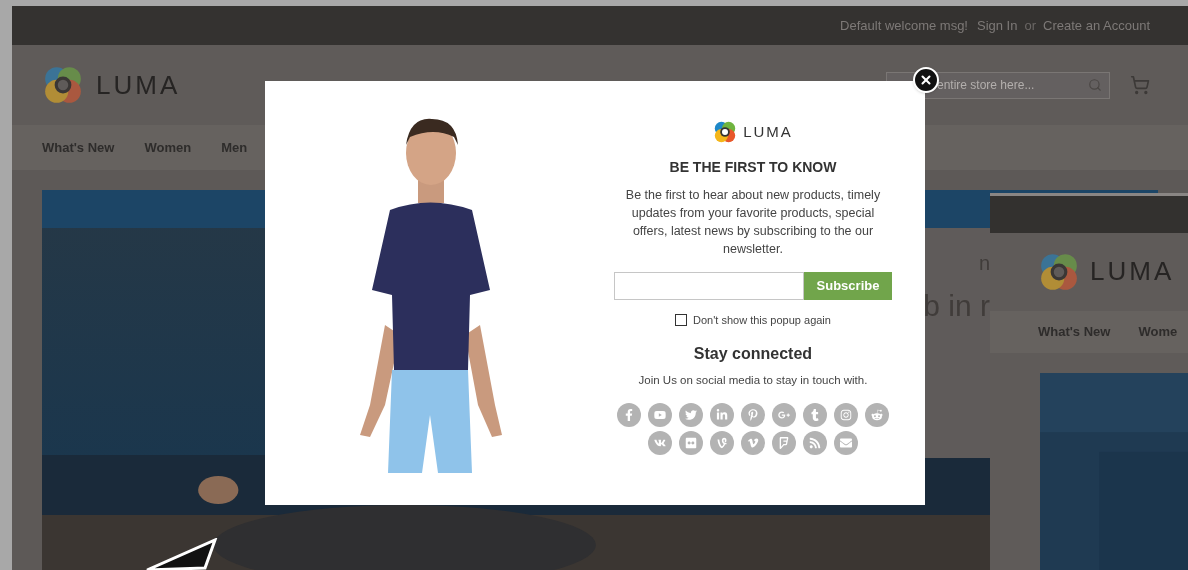  What do you see at coordinates (1095, 84) in the screenshot?
I see `search-icon` at bounding box center [1095, 84].